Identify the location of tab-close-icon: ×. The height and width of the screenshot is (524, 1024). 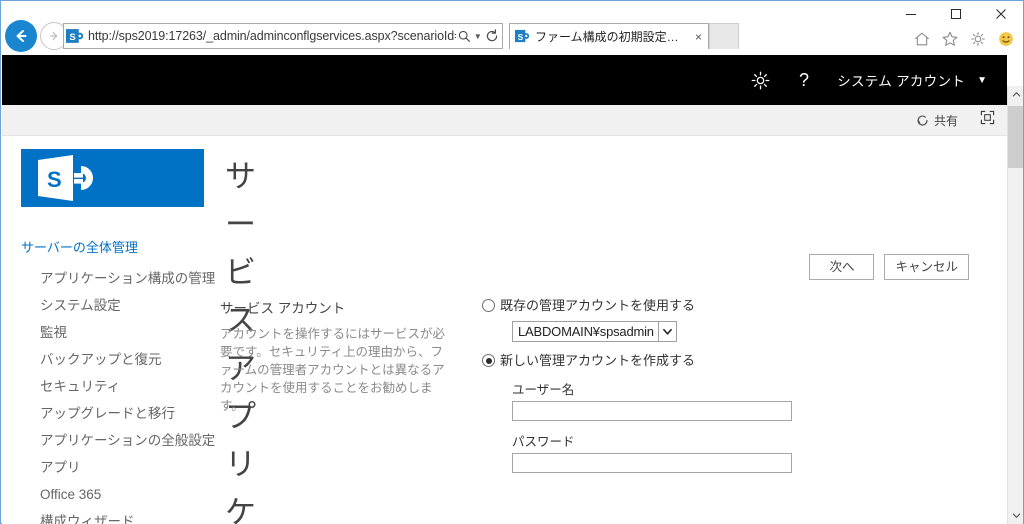
(698, 37).